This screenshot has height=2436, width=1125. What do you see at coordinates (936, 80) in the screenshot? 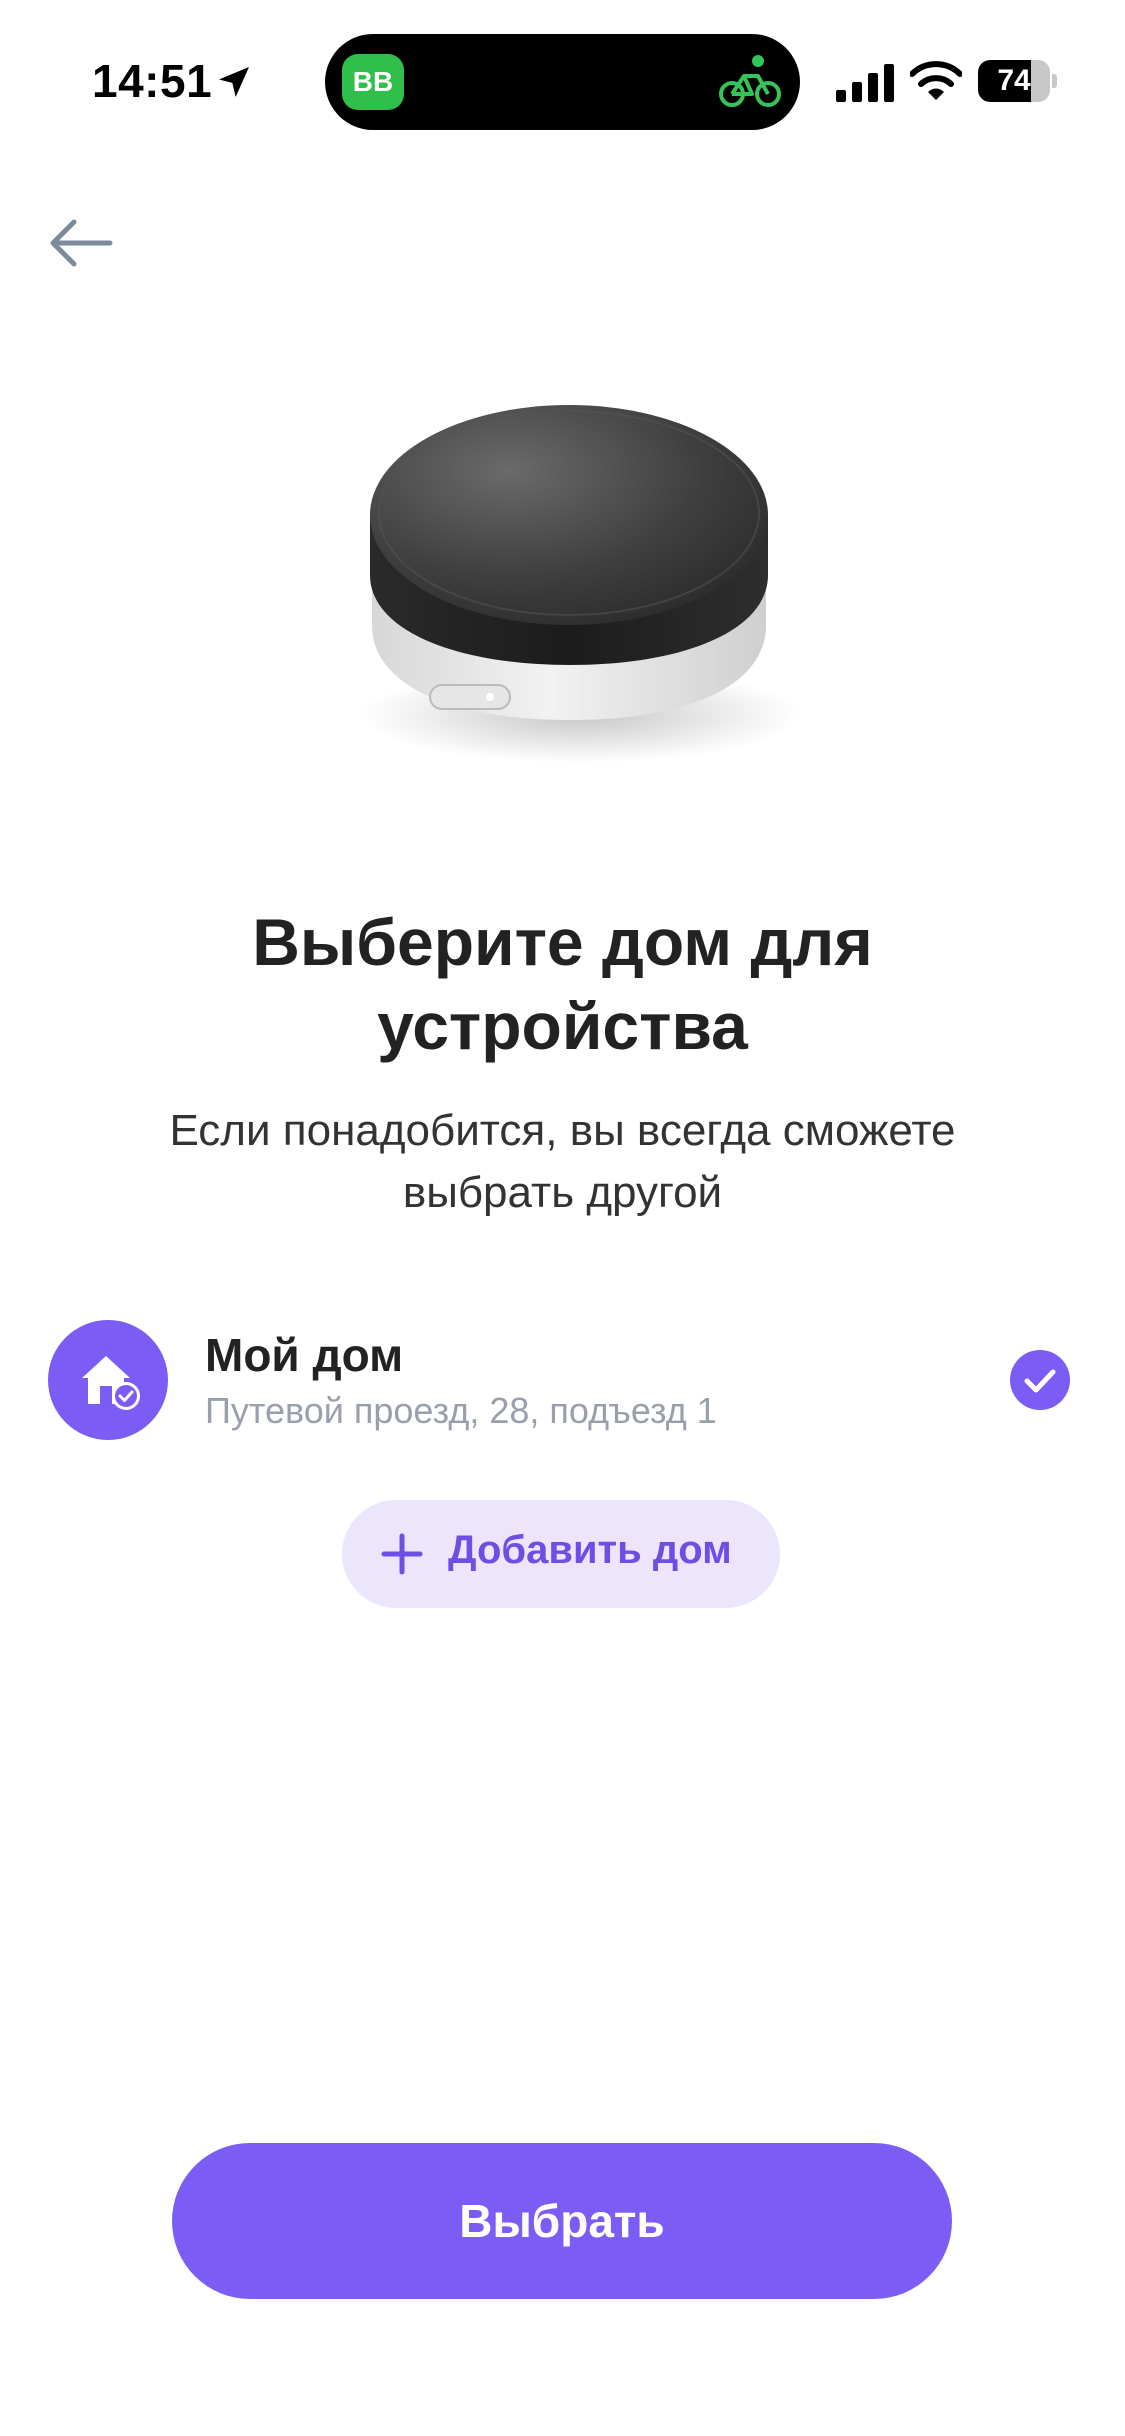
I see `wifi-icon` at bounding box center [936, 80].